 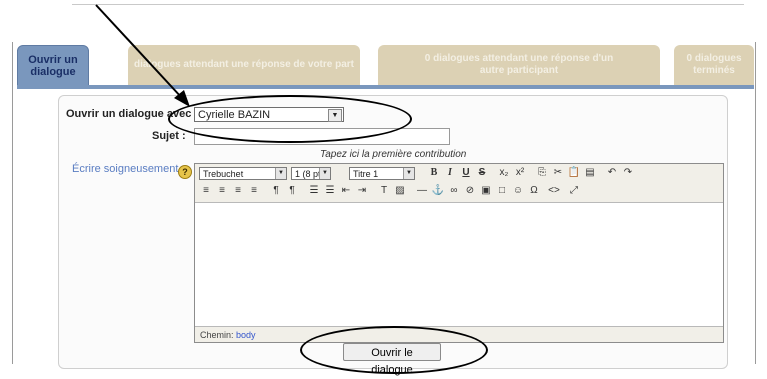 I want to click on paragraph-style-select: Titre 1 ▼, so click(x=382, y=173).